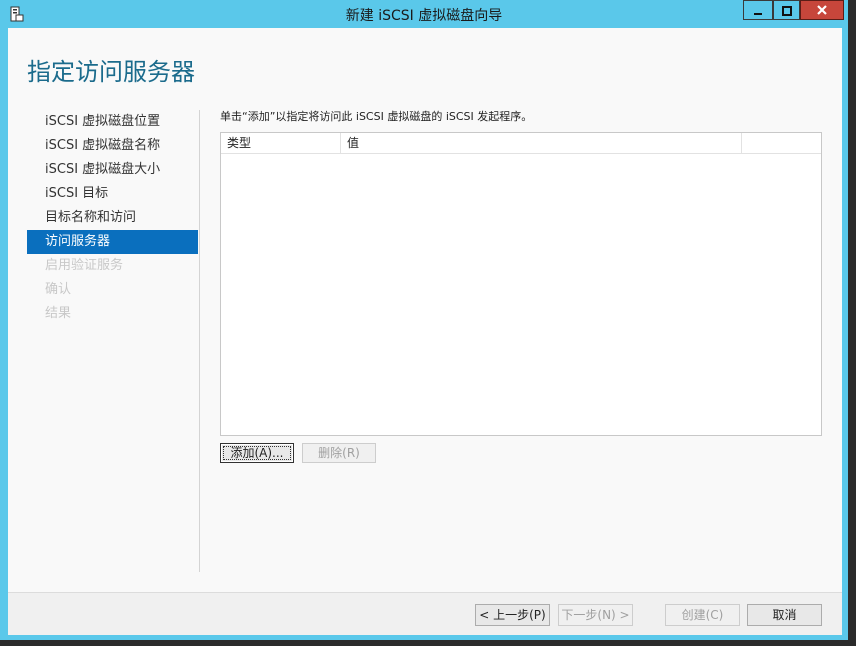 This screenshot has height=646, width=856. Describe the element at coordinates (595, 615) in the screenshot. I see `next-button: 下一步(N) >` at that location.